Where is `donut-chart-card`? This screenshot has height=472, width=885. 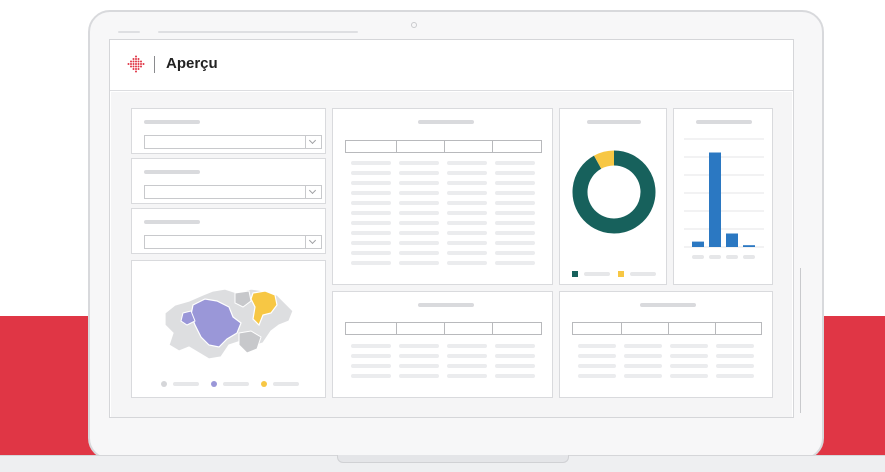
donut-chart-card is located at coordinates (613, 196).